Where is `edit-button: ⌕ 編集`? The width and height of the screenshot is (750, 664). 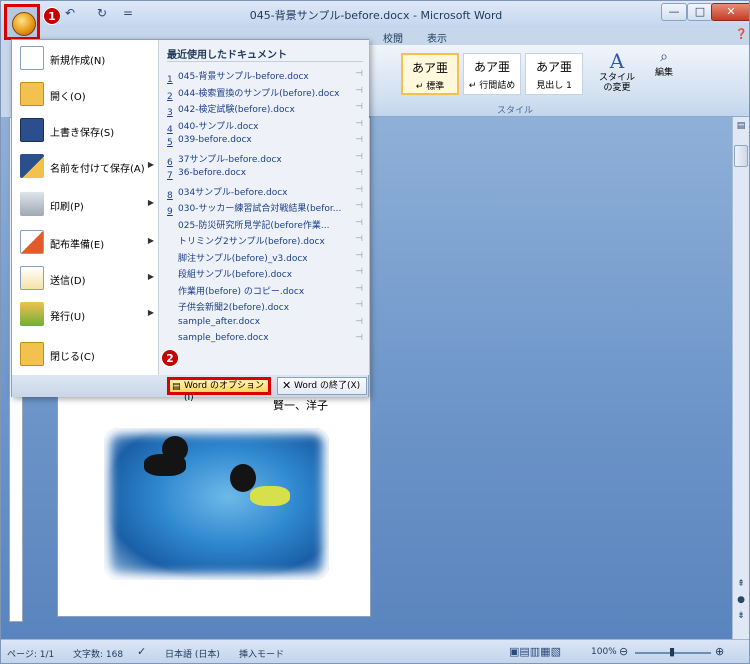 edit-button: ⌕ 編集 is located at coordinates (664, 74).